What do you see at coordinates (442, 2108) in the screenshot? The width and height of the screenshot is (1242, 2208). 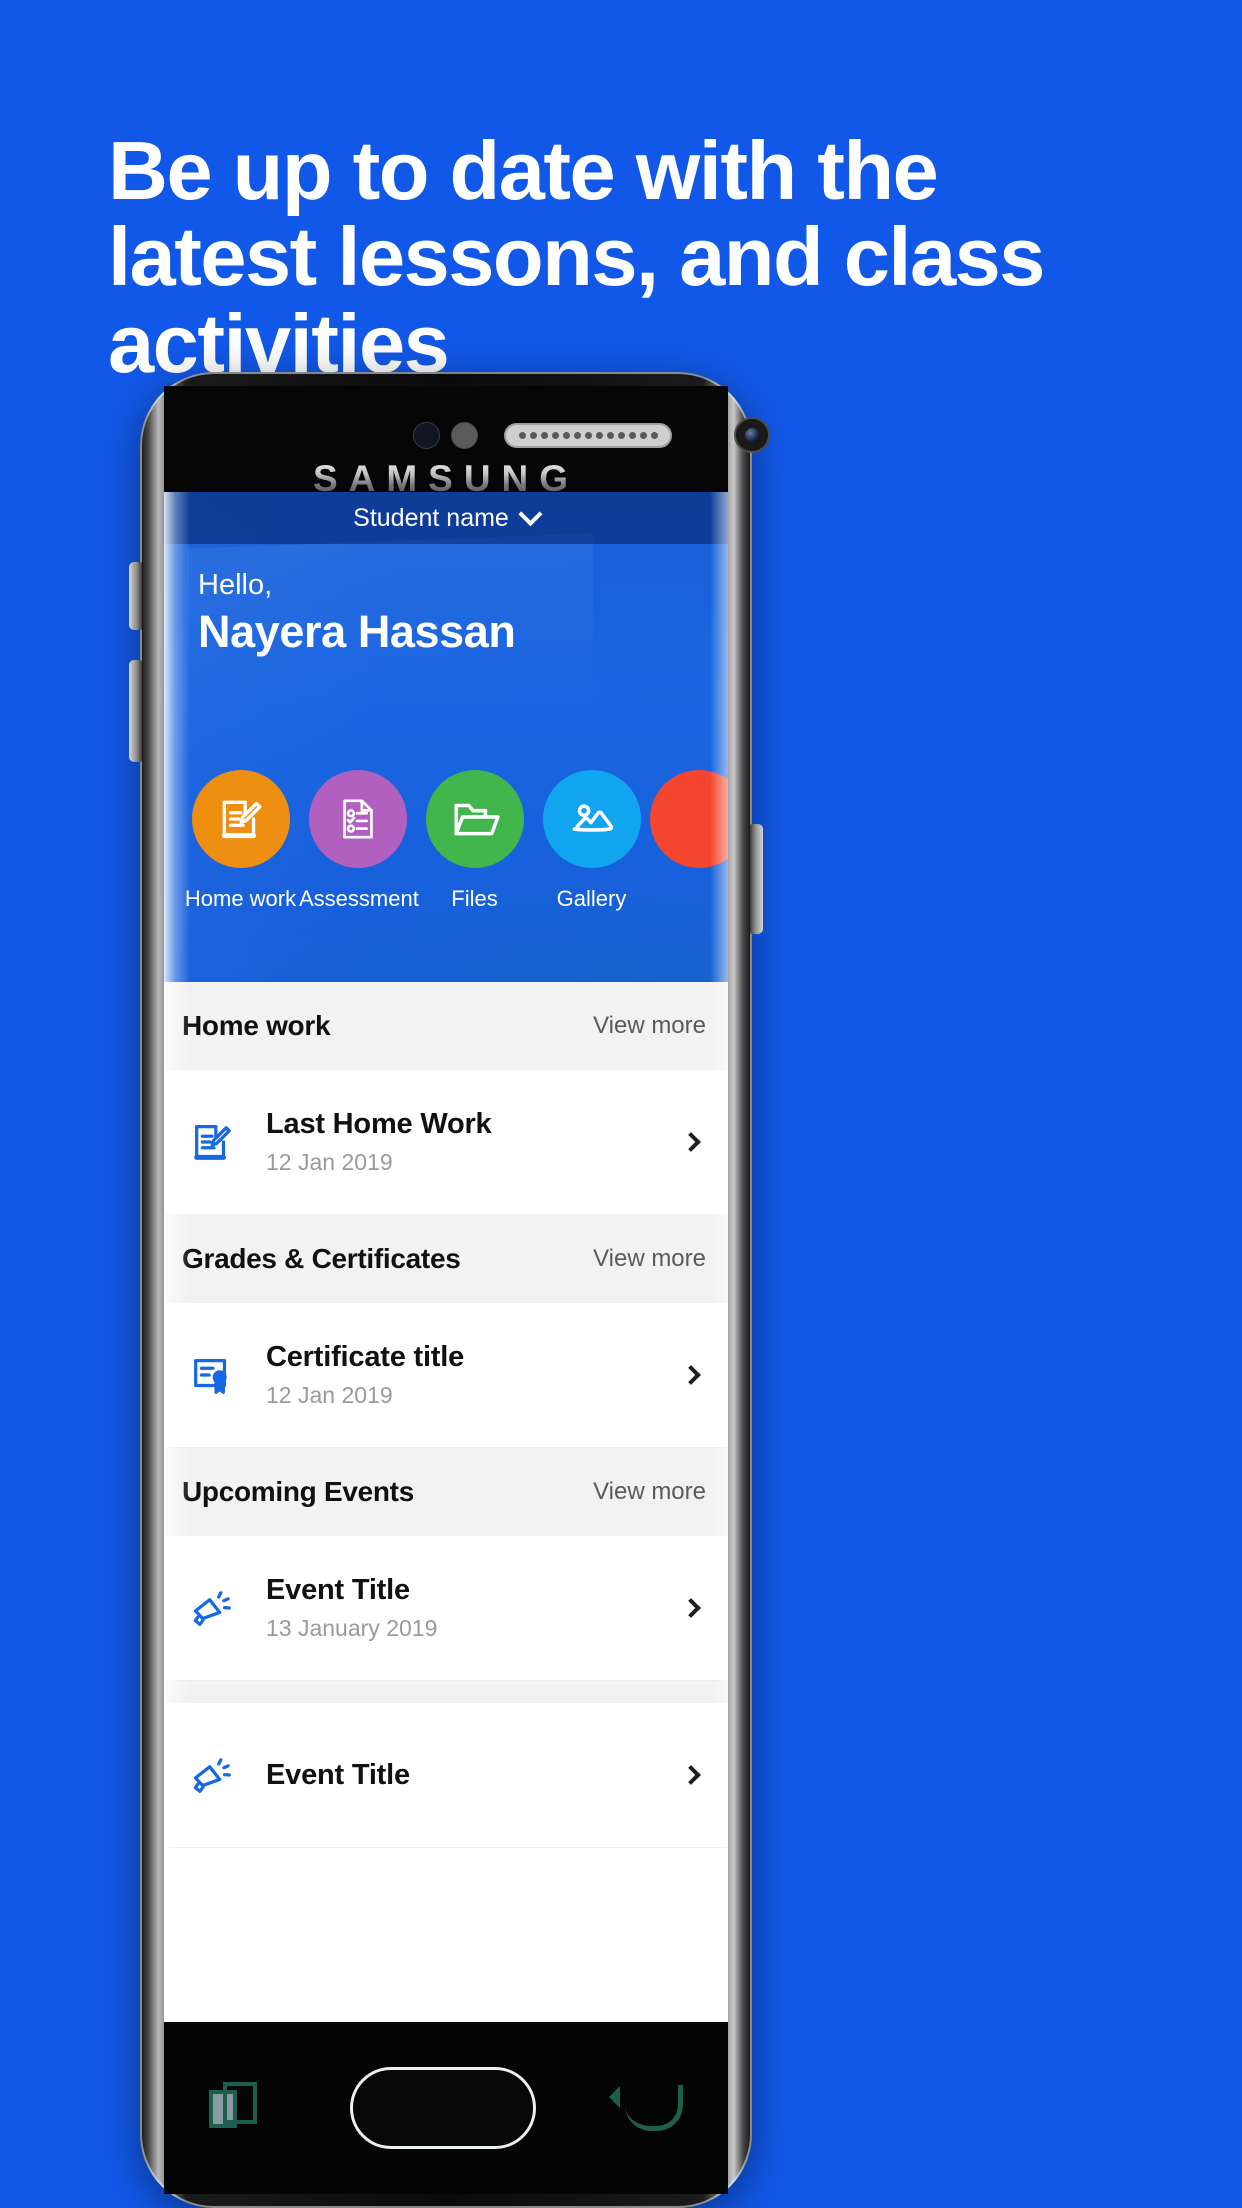 I see `home-button-icon` at bounding box center [442, 2108].